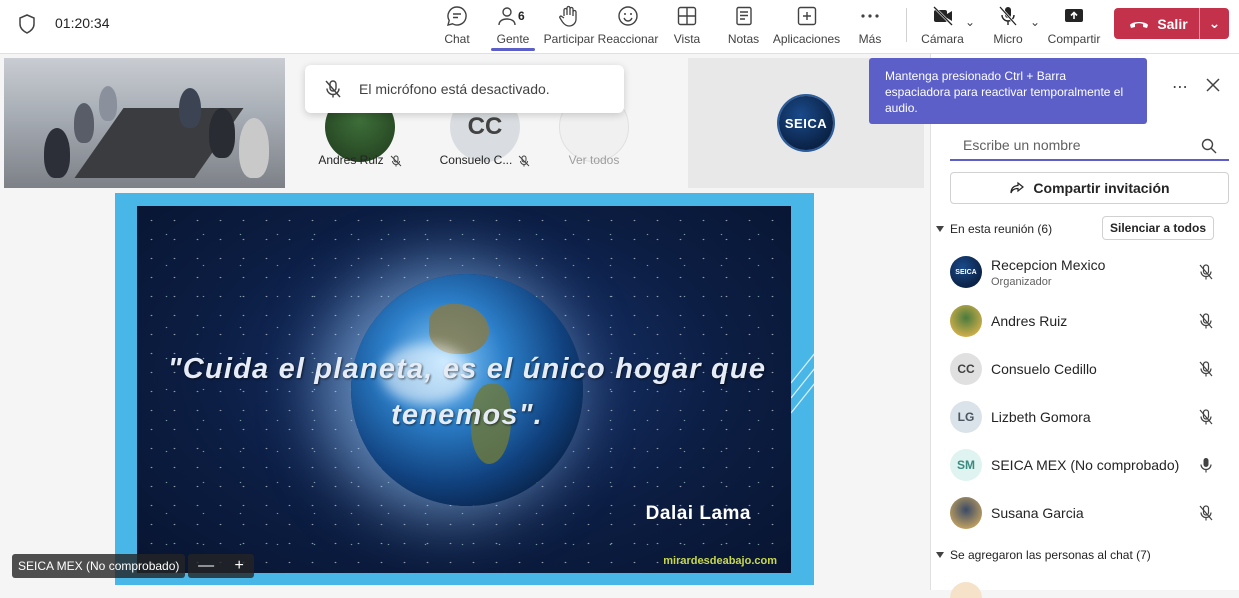  What do you see at coordinates (870, 39) in the screenshot?
I see `more-label: Más` at bounding box center [870, 39].